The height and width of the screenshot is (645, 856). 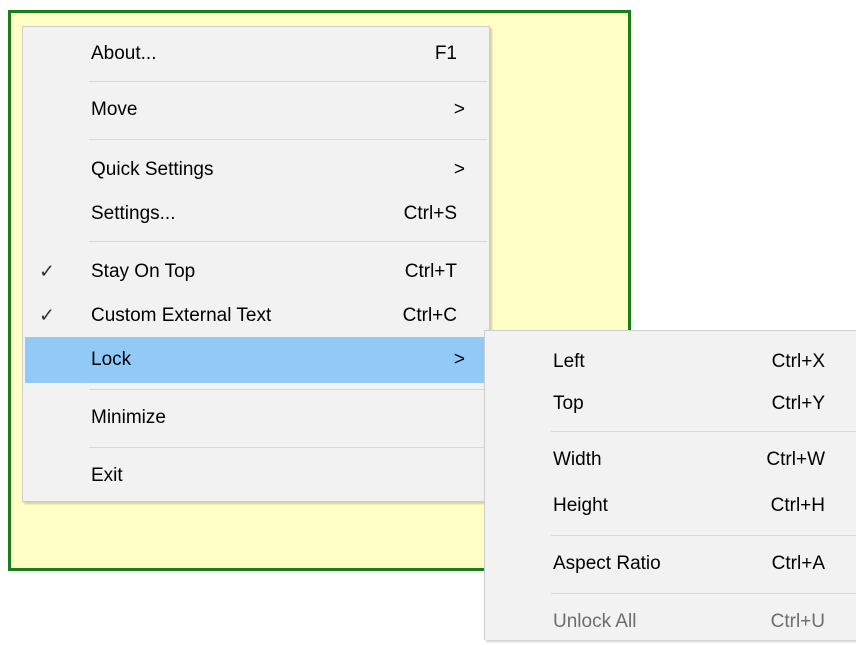 I want to click on menu-item-label: Quick Settings, so click(x=152, y=169).